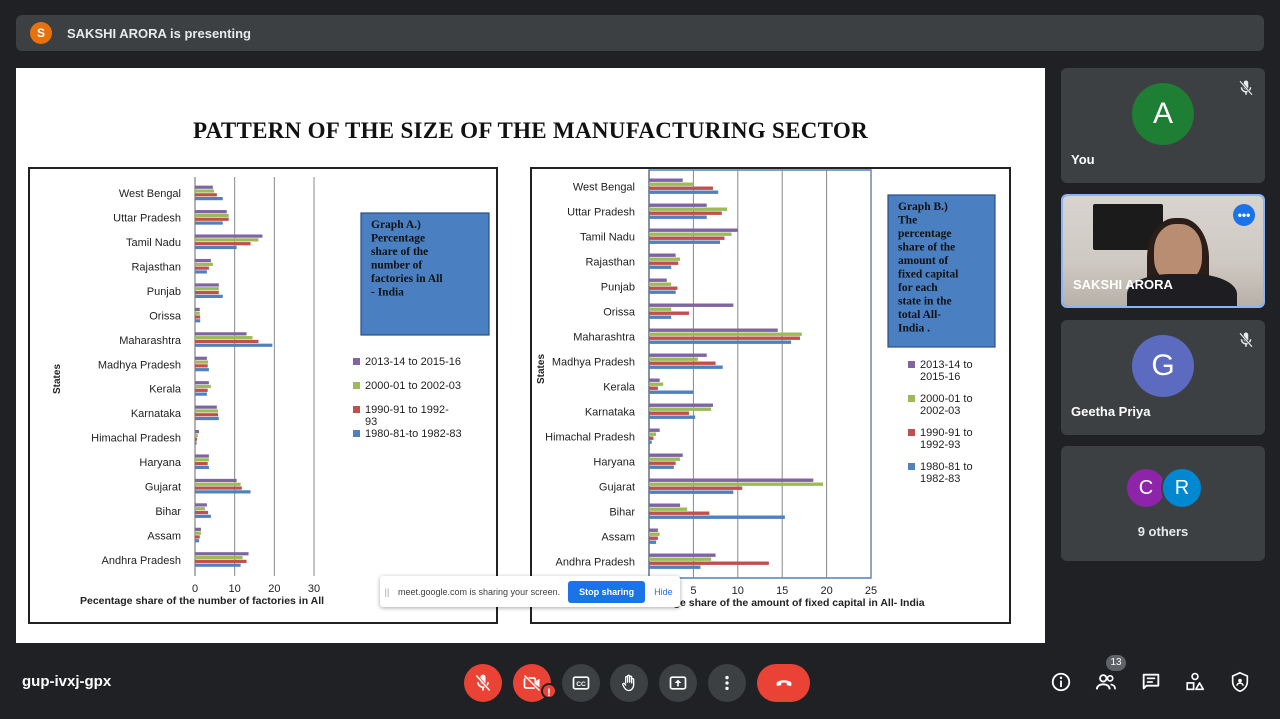  I want to click on category-label: Rajasthan, so click(610, 263).